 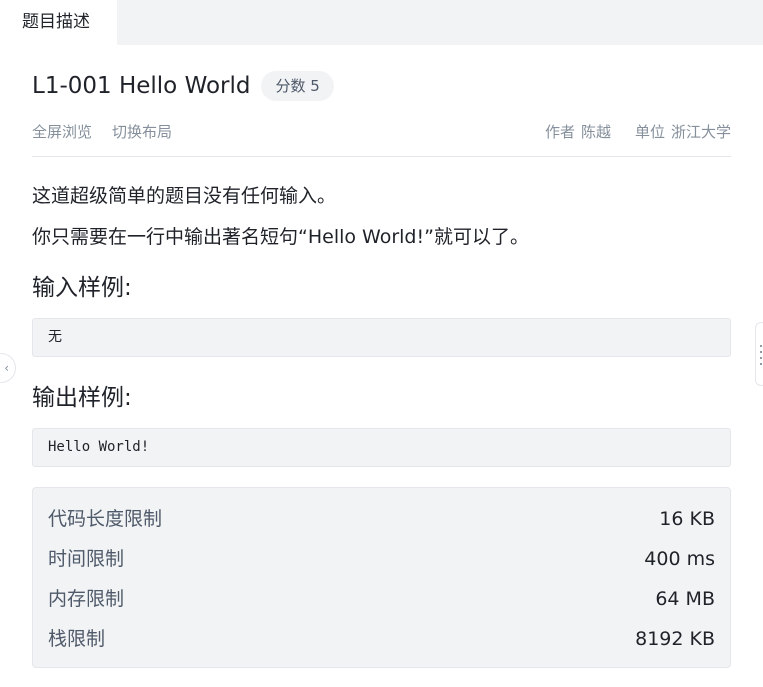 I want to click on title-row: L1-001 Hello World 分数 5, so click(x=183, y=86).